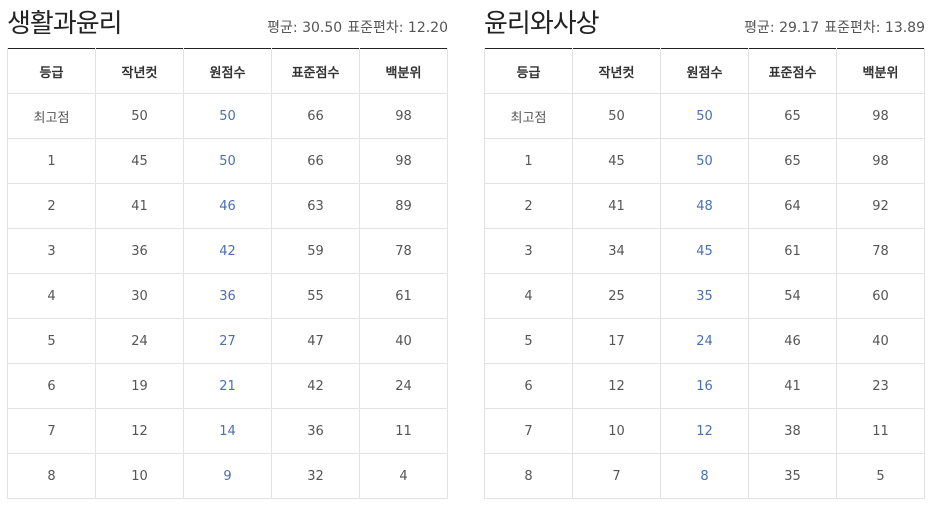 This screenshot has width=934, height=520. What do you see at coordinates (904, 28) in the screenshot?
I see `stddev-value: 13.89` at bounding box center [904, 28].